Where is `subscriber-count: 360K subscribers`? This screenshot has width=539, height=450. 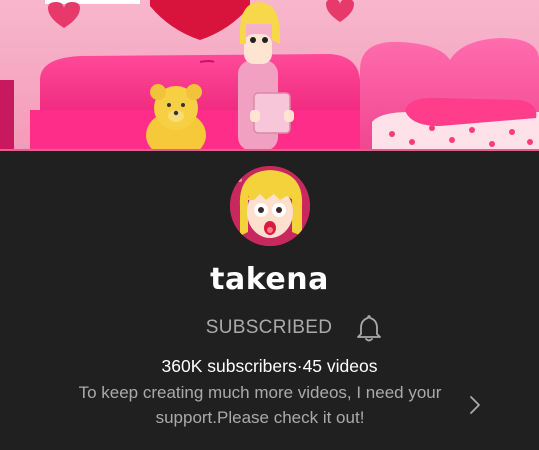
subscriber-count: 360K subscribers is located at coordinates (229, 366).